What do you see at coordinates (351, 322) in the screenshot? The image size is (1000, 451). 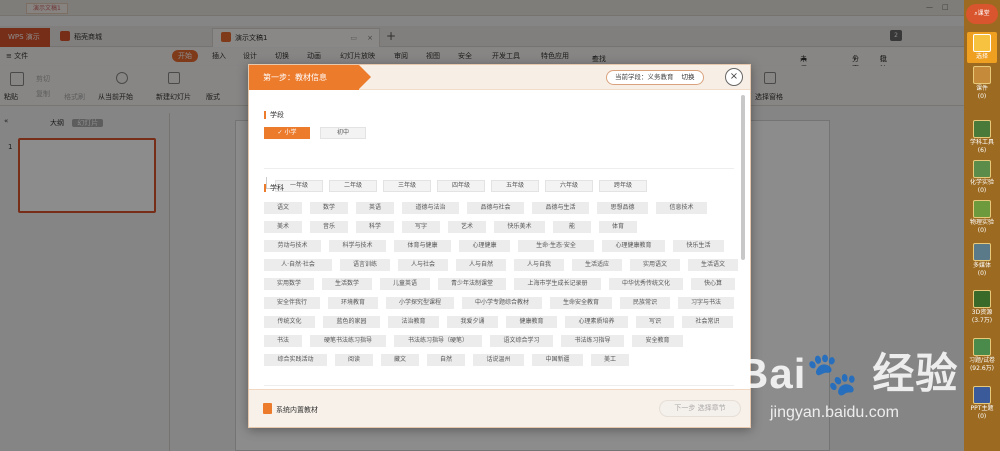 I see `subject-option: 蓝色的家园` at bounding box center [351, 322].